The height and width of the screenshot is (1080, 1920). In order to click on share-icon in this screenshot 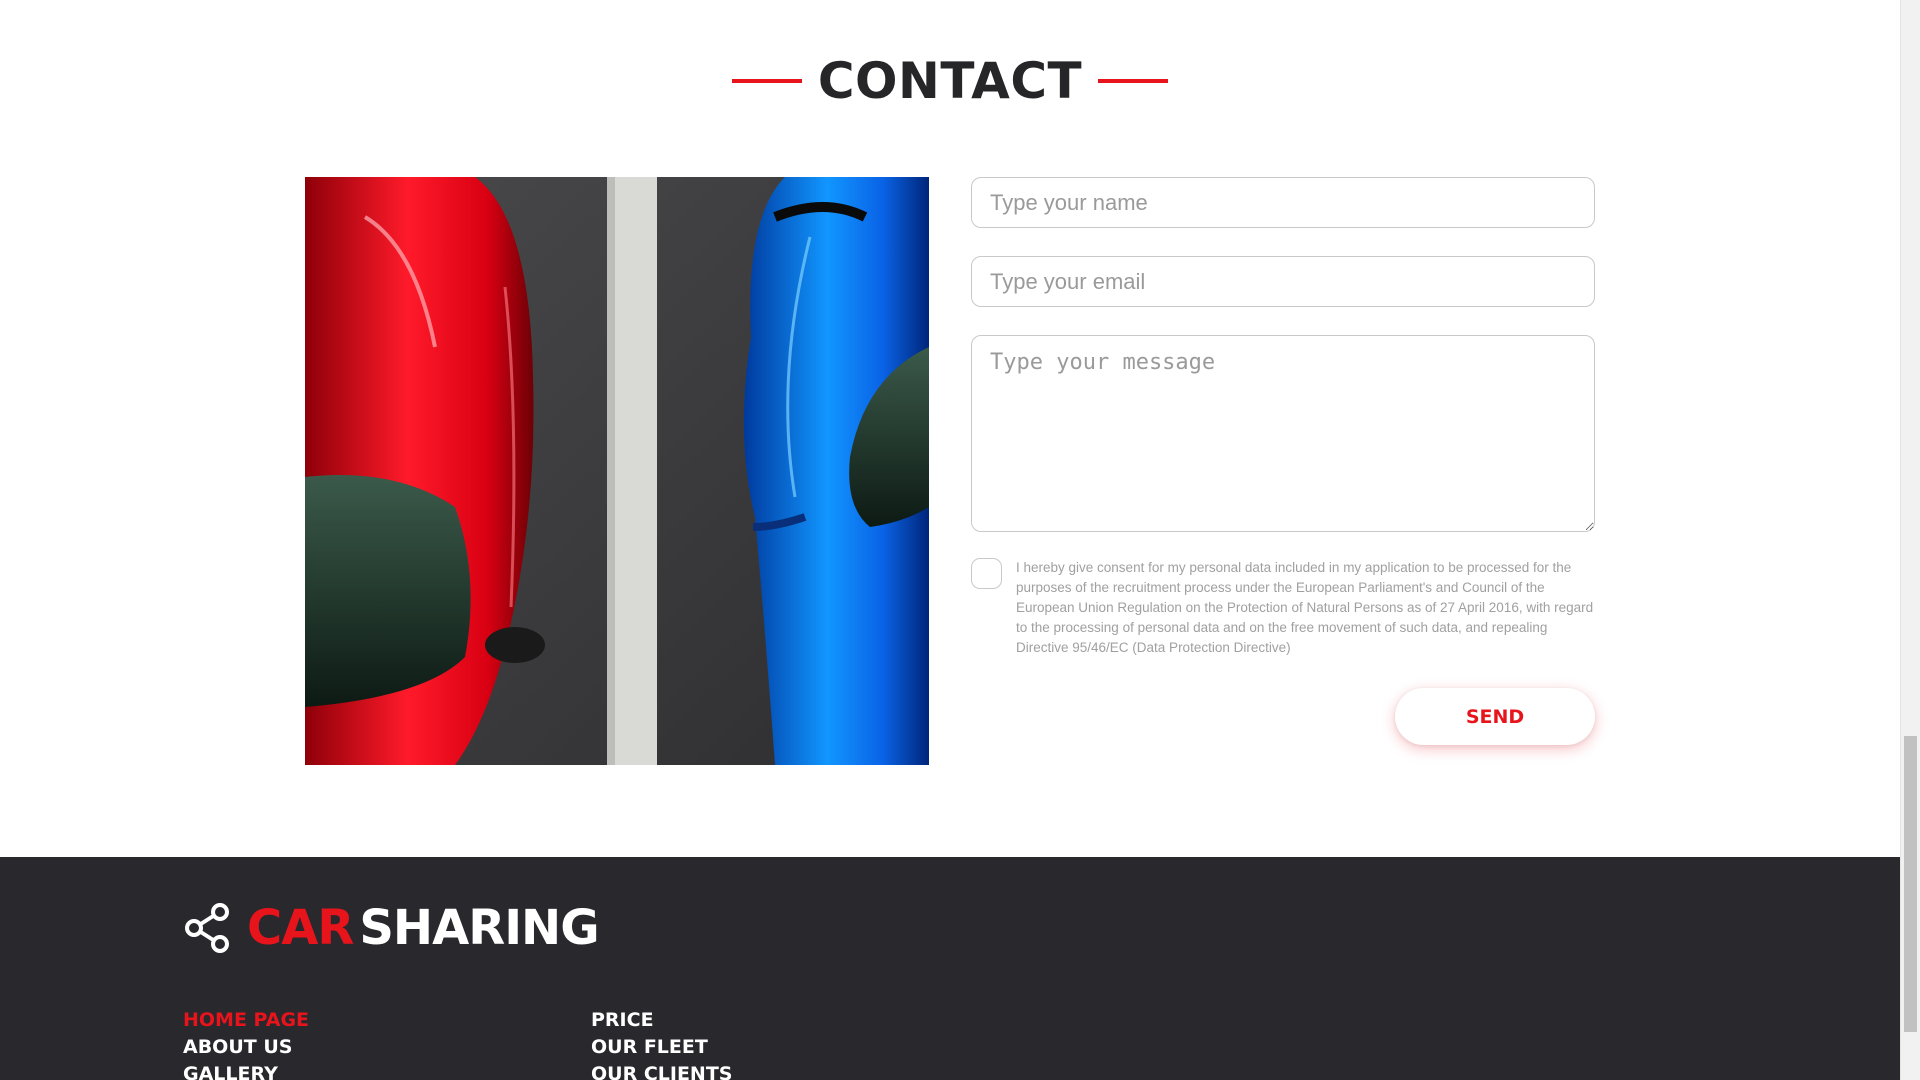, I will do `click(207, 928)`.